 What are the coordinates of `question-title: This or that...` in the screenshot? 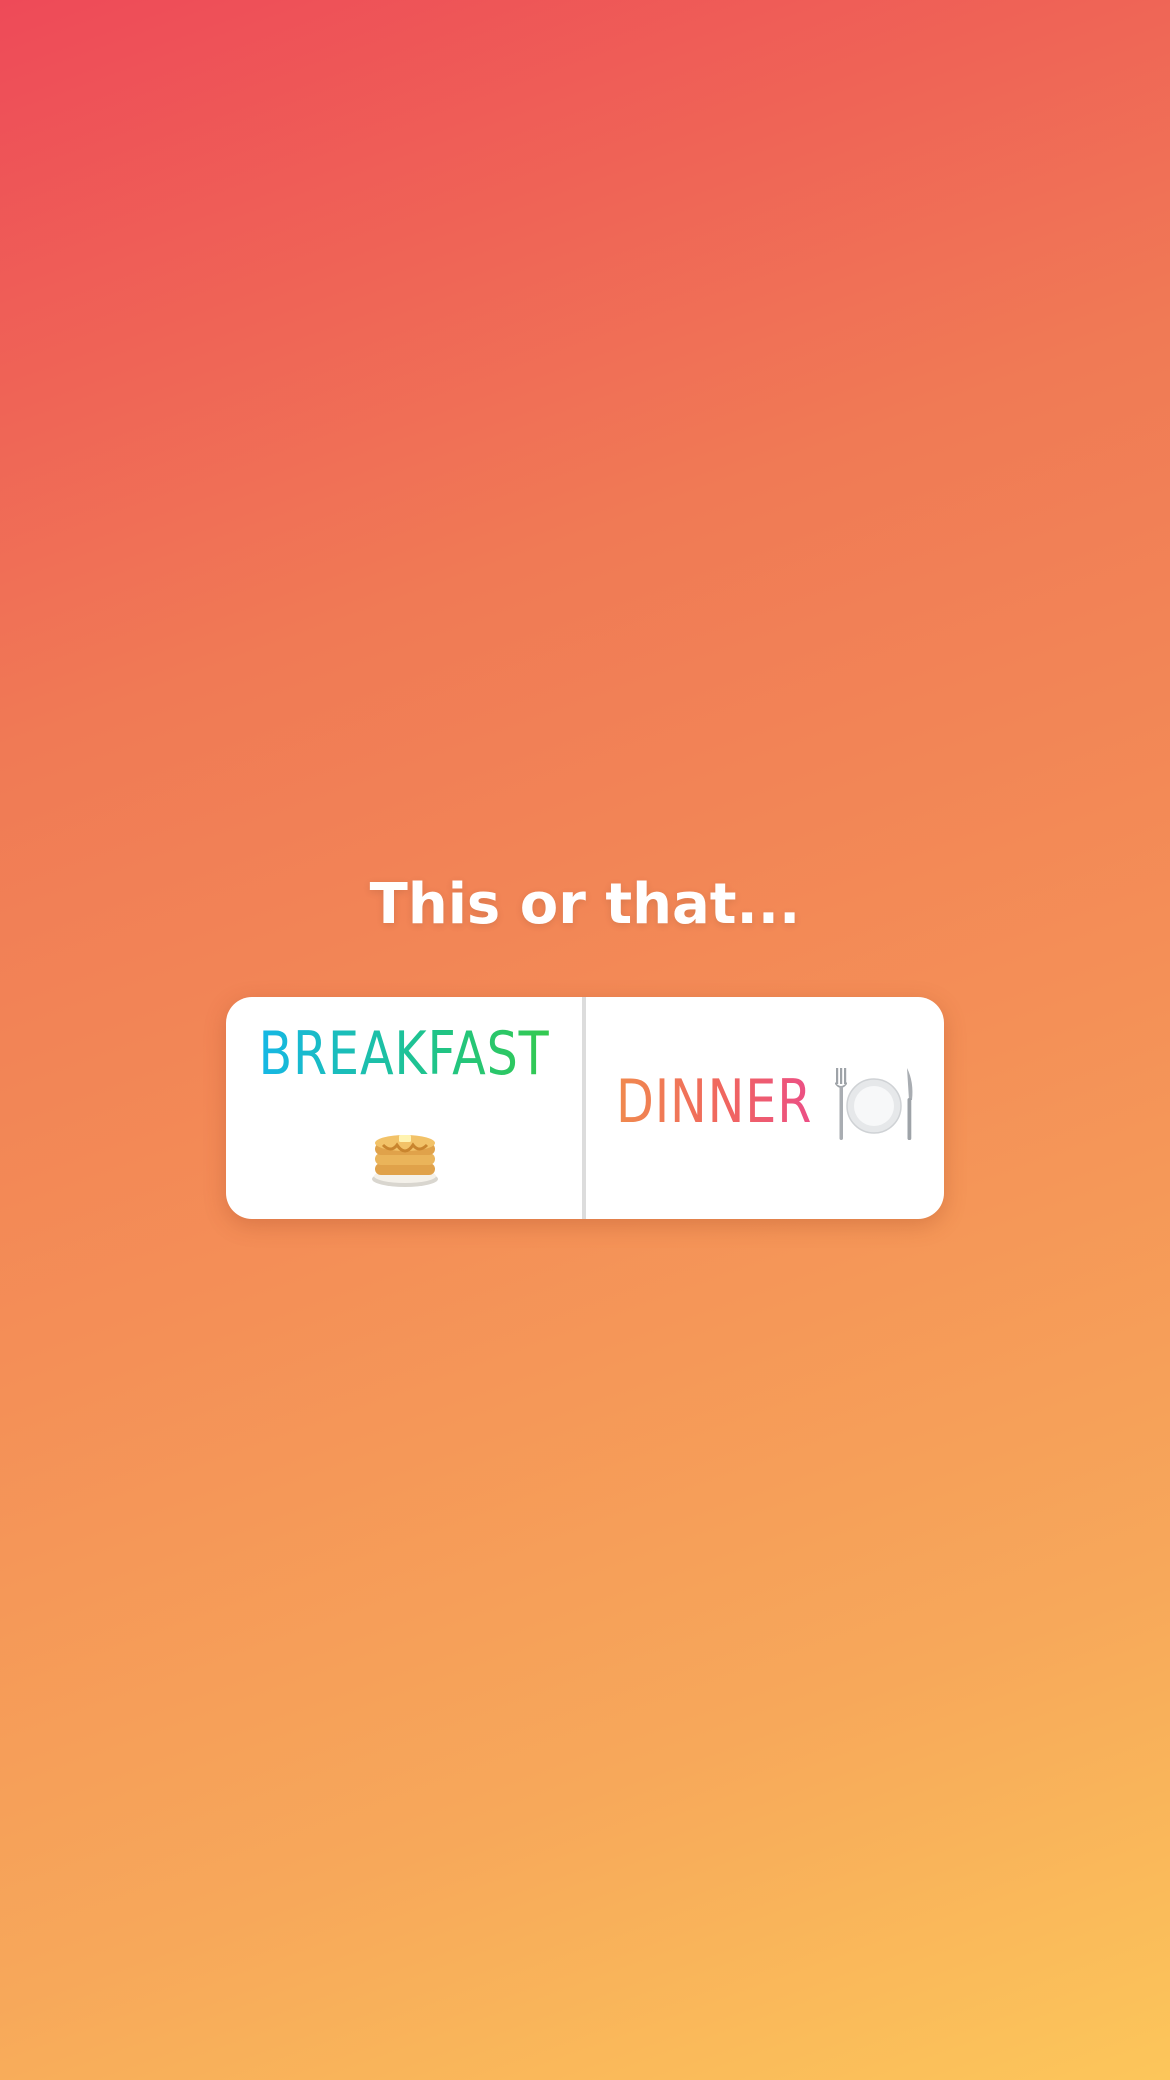 It's located at (585, 904).